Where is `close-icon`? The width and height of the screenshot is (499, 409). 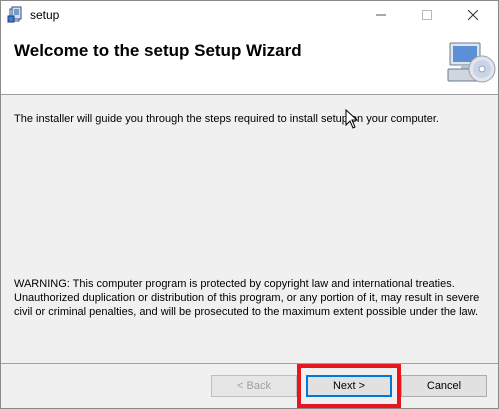
close-icon is located at coordinates (473, 16).